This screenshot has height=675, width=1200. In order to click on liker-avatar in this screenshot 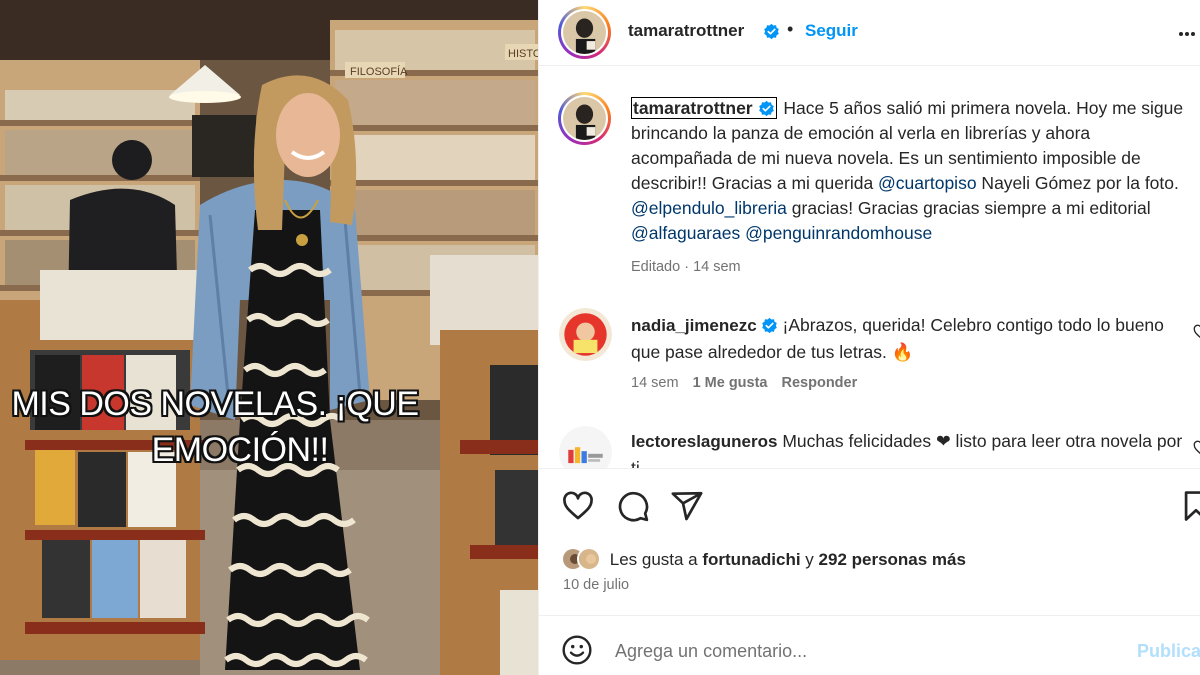, I will do `click(589, 559)`.